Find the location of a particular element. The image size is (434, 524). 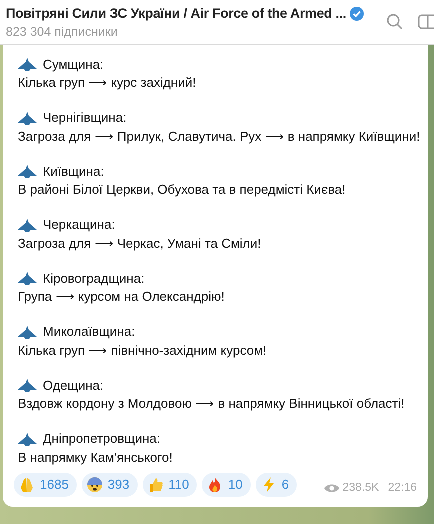

region-heading: Кіровоградщина: is located at coordinates (94, 279).